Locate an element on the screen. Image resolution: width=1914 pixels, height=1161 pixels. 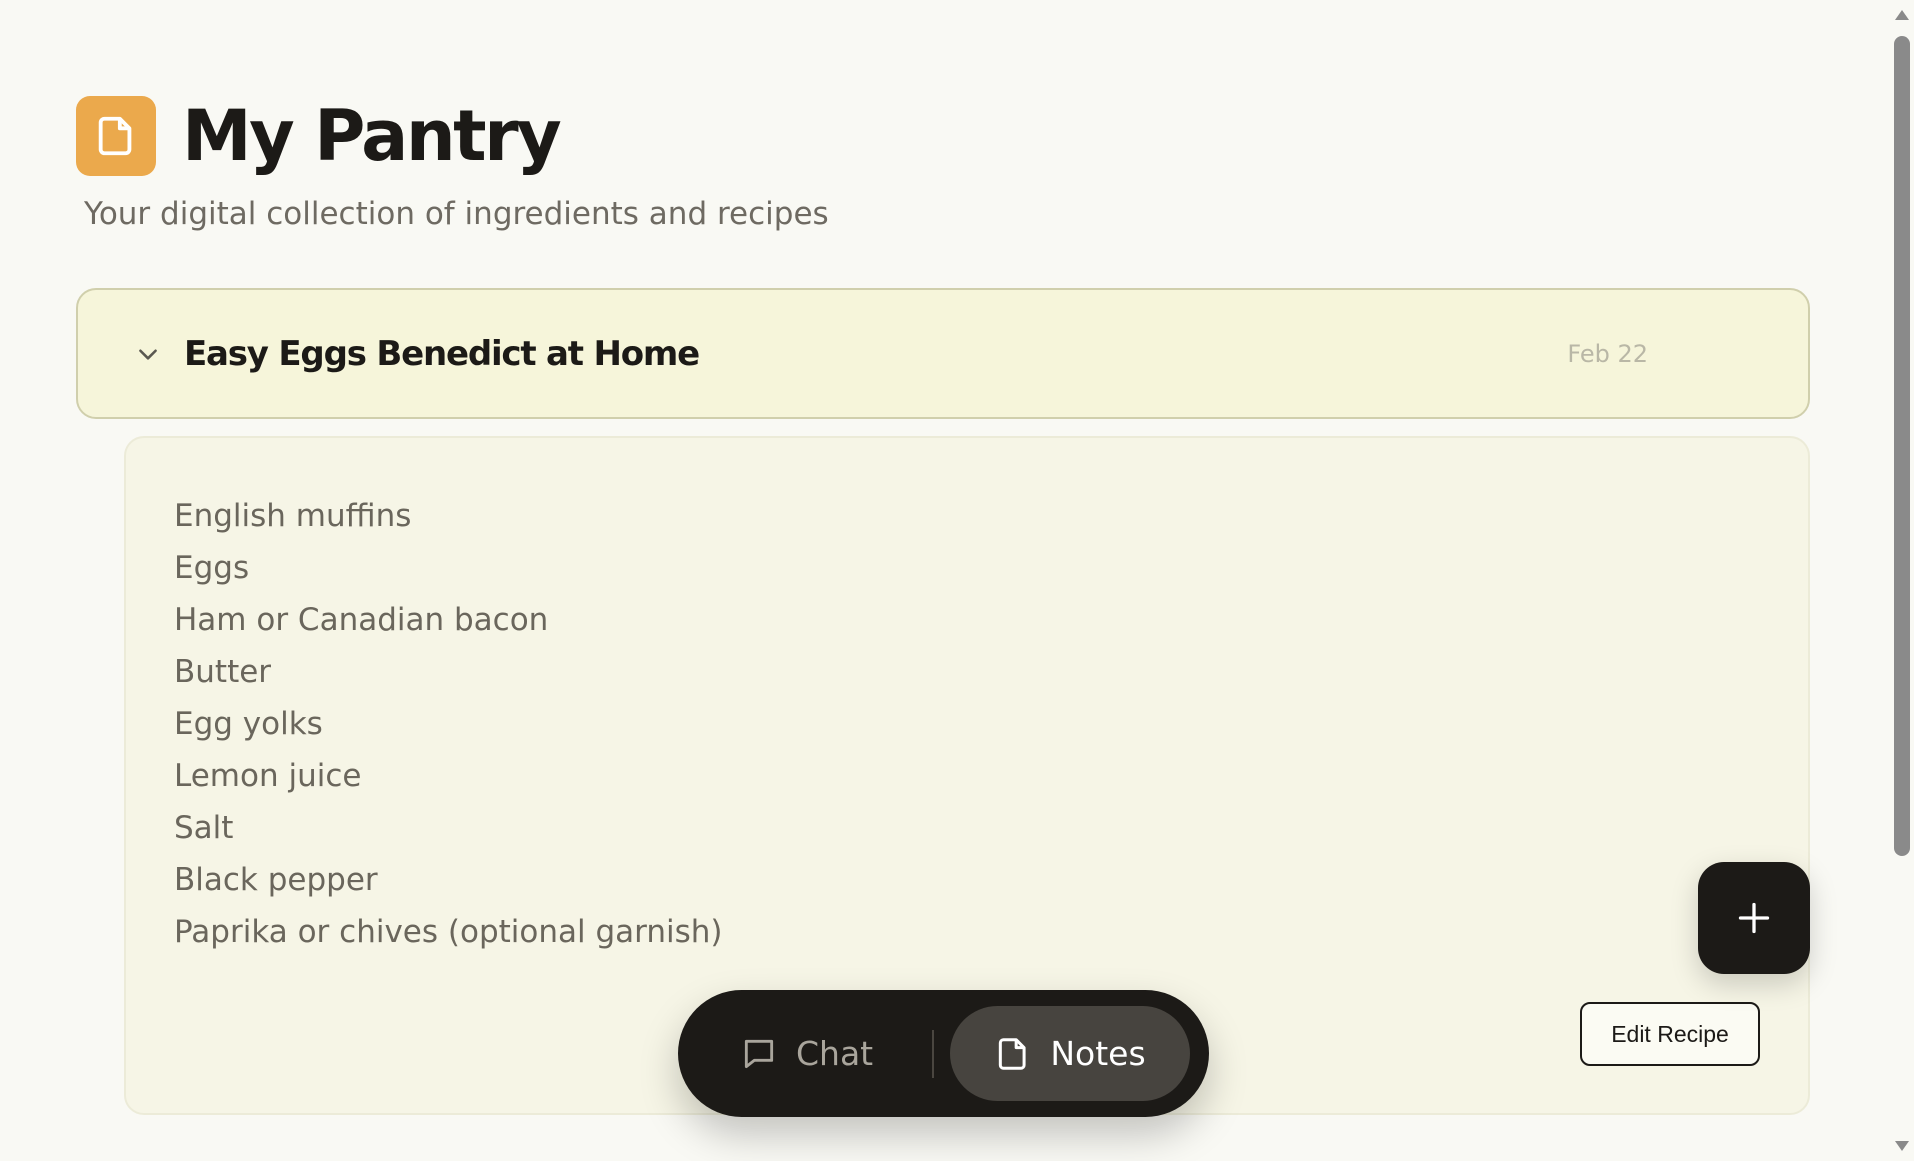
nav-divider is located at coordinates (933, 1053).